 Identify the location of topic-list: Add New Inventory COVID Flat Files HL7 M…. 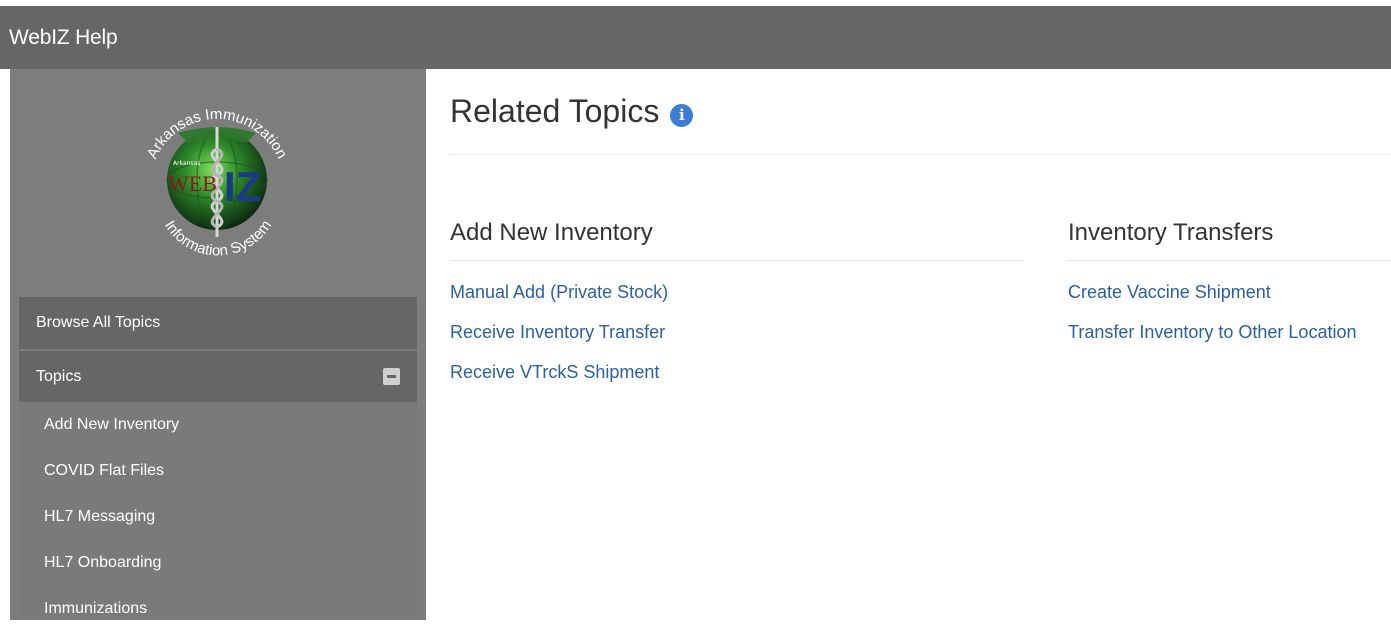
(218, 511).